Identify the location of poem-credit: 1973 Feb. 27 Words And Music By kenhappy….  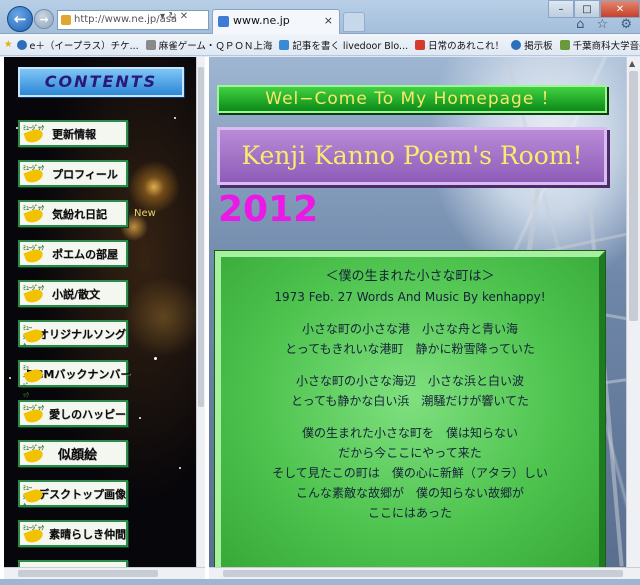
(410, 297).